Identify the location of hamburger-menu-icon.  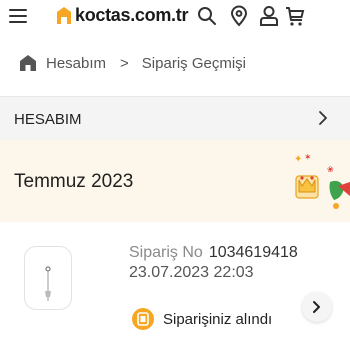
(18, 16).